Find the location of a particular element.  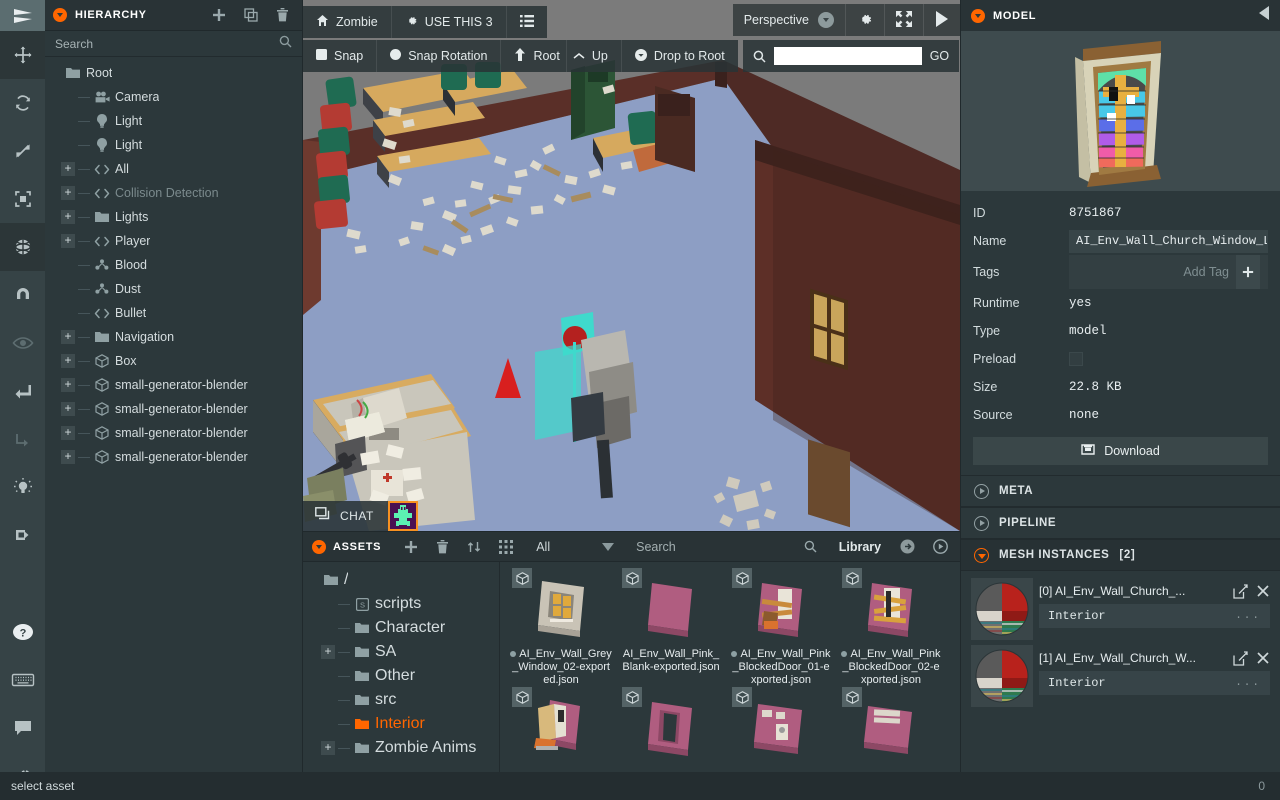

upload-asset-icon is located at coordinates (474, 547).